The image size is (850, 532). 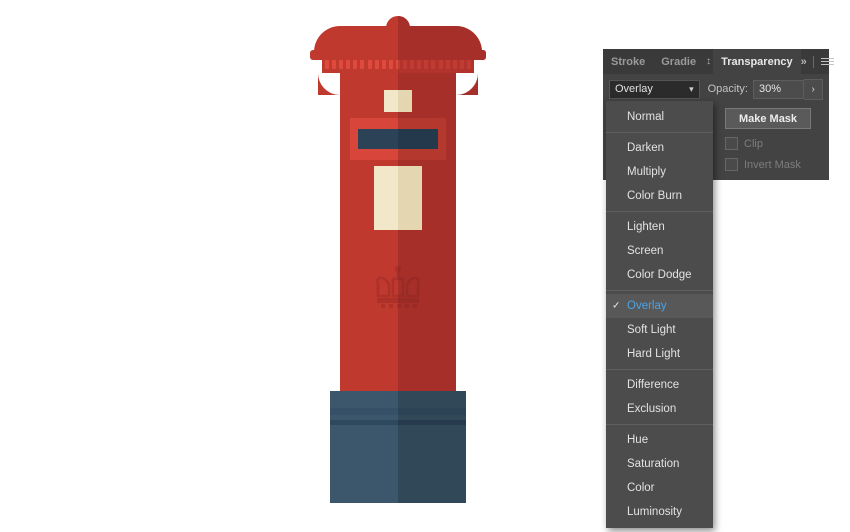 I want to click on make-mask-label: Make Mask, so click(x=768, y=118).